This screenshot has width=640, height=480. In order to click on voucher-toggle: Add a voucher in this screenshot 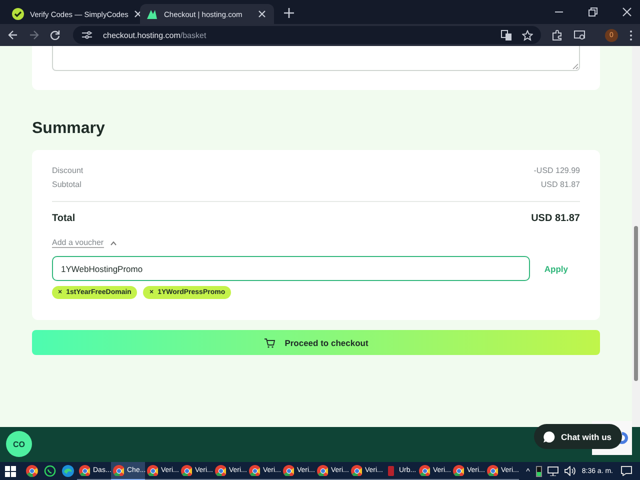, I will do `click(84, 243)`.